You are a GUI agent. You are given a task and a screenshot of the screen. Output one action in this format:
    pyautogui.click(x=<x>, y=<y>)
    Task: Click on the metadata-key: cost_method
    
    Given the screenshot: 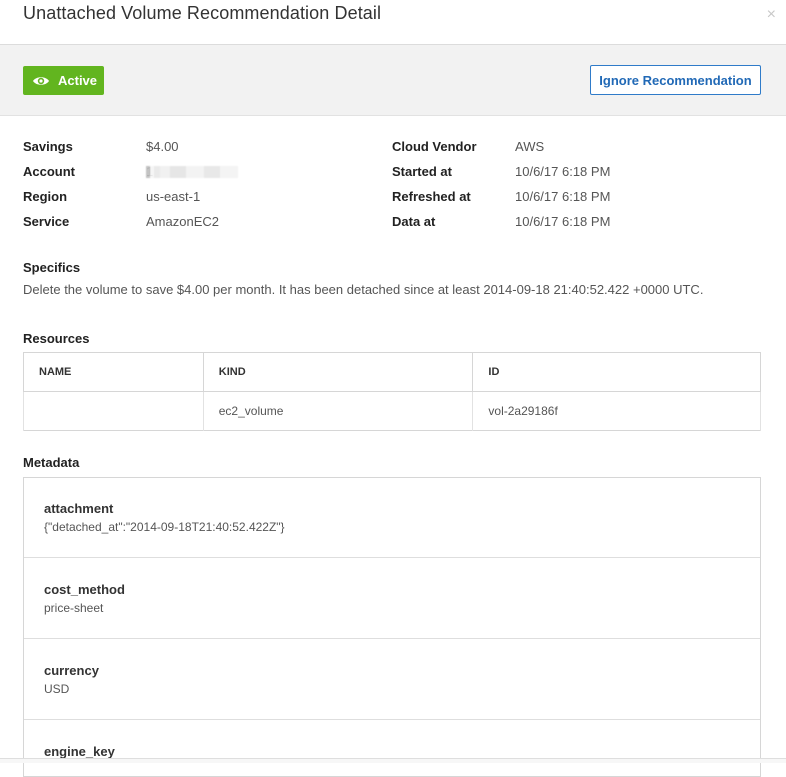 What is the action you would take?
    pyautogui.click(x=84, y=589)
    